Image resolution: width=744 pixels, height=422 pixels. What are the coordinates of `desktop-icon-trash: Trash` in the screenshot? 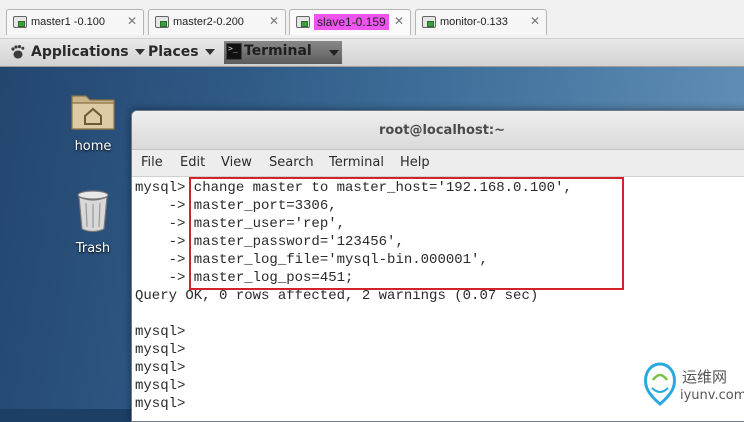 It's located at (93, 222).